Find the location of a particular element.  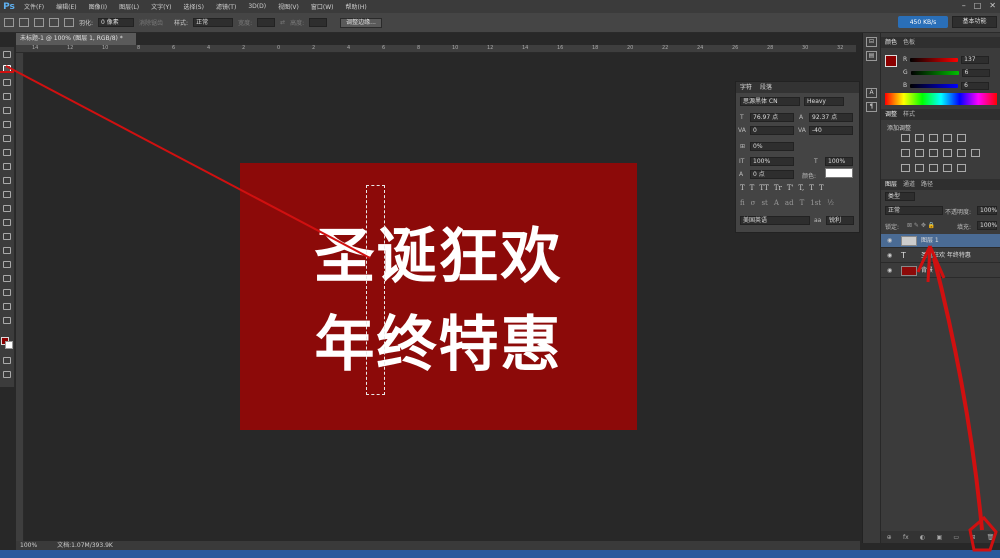

clone-stamp-tool-icon is located at coordinates (7, 166).